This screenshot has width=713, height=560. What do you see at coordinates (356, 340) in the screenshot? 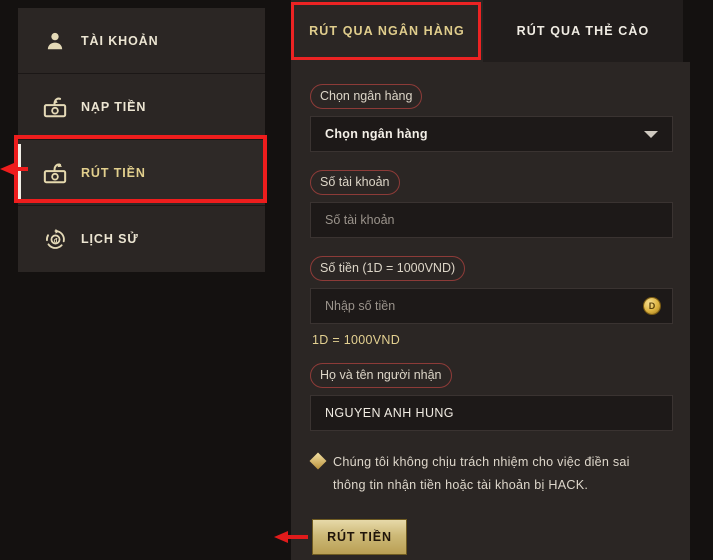
I see `amount-rate-hint: 1D = 1000VND` at bounding box center [356, 340].